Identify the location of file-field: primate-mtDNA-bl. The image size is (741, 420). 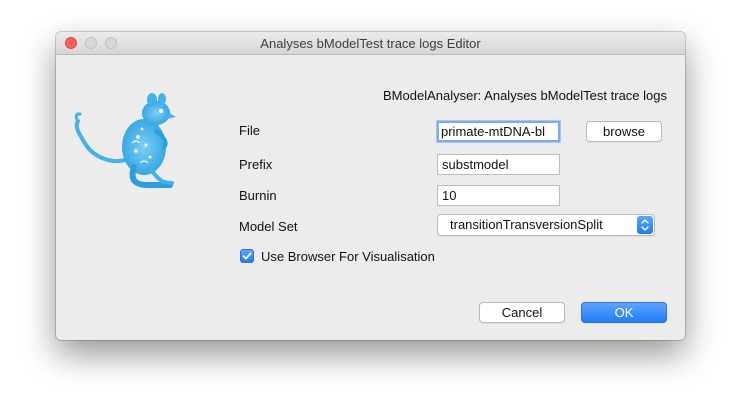
(498, 131).